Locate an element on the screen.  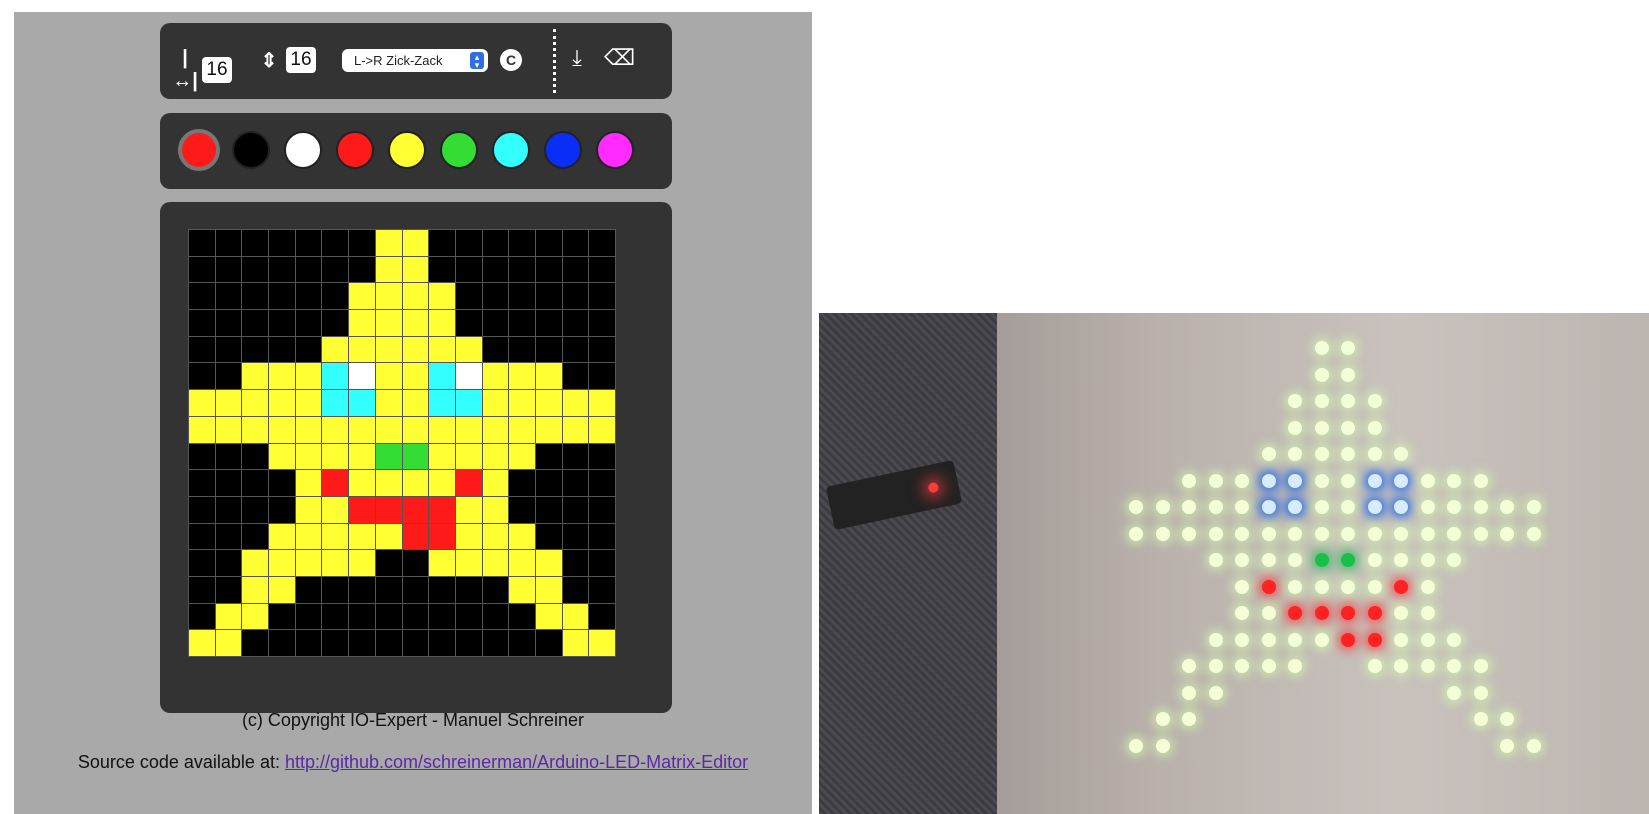
download-button: ⤓ is located at coordinates (577, 58).